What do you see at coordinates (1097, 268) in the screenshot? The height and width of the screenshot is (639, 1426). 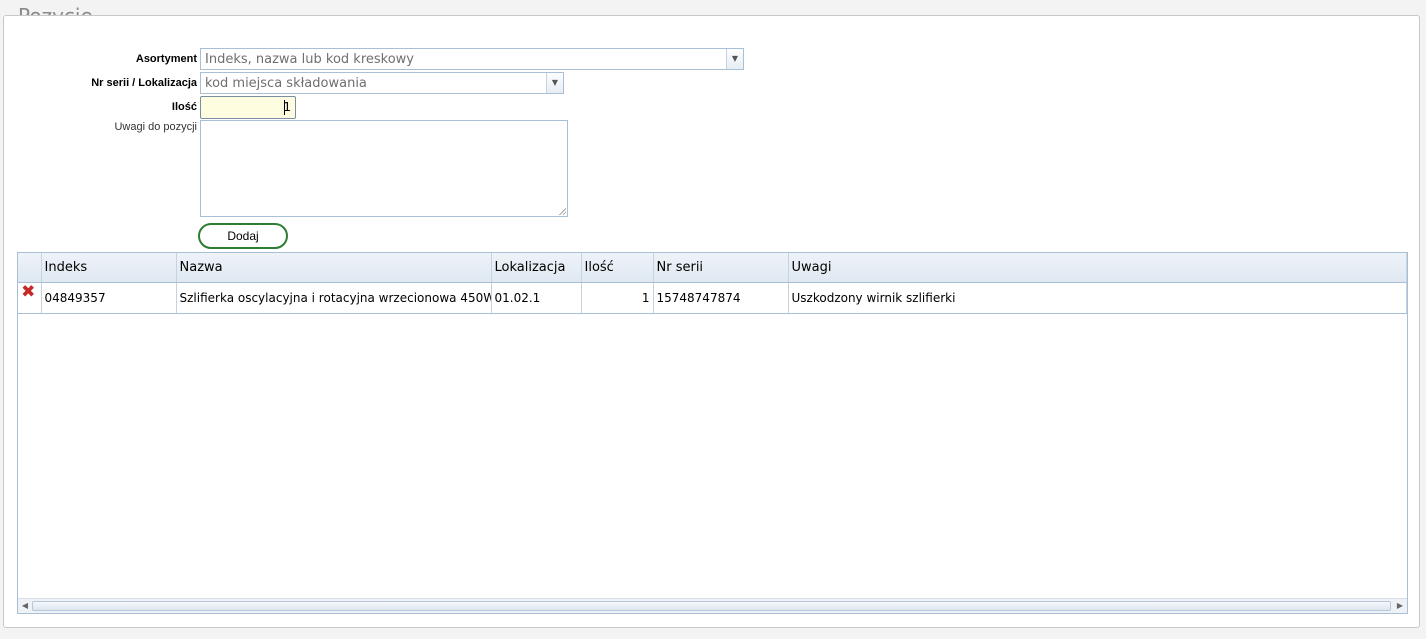 I see `column-header-uwagi: Uwagi` at bounding box center [1097, 268].